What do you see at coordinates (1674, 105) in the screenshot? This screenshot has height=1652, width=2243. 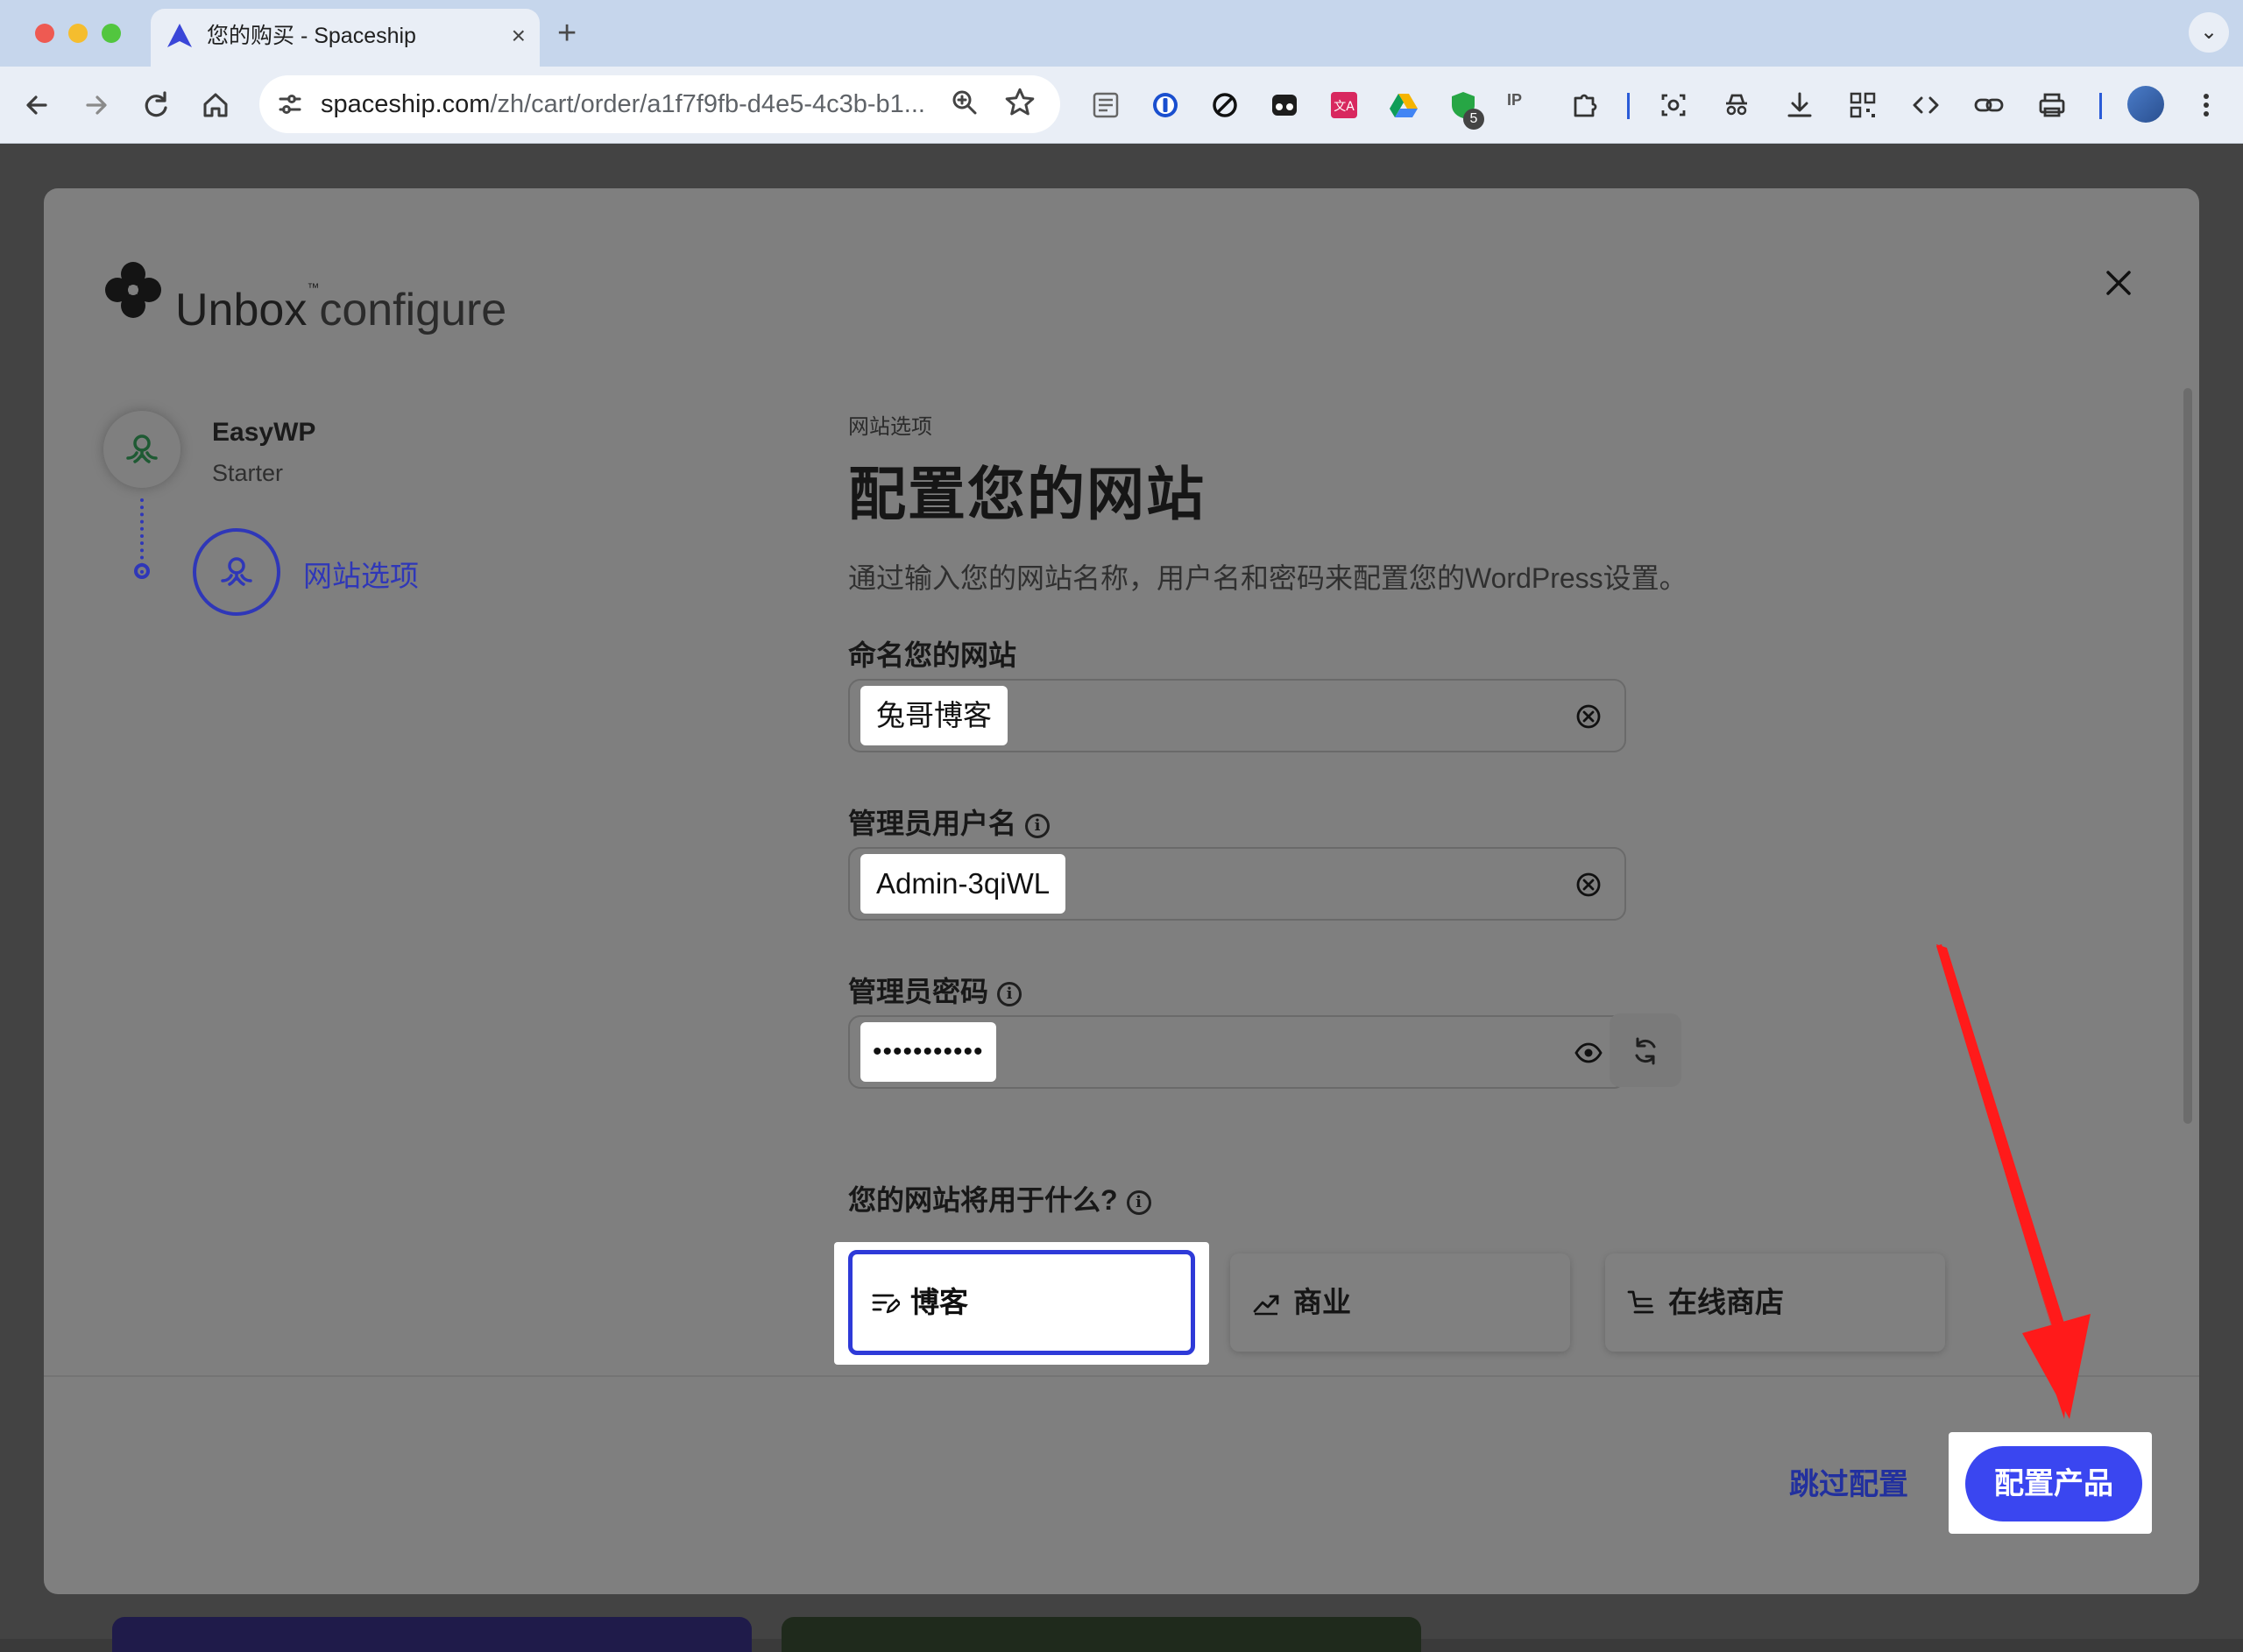 I see `screenshot-icon` at bounding box center [1674, 105].